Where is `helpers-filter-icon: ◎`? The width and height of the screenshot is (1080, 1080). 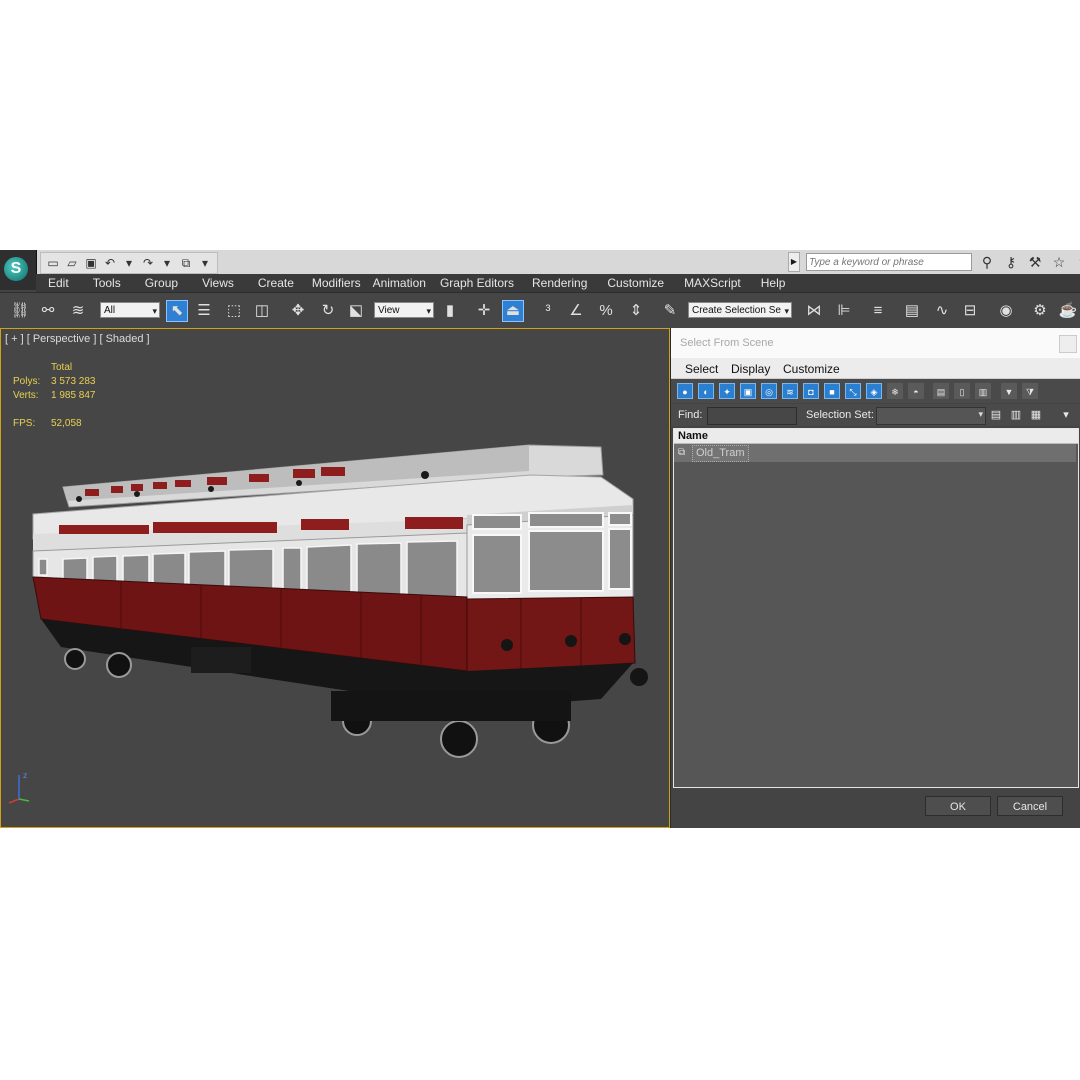
helpers-filter-icon: ◎ is located at coordinates (769, 391).